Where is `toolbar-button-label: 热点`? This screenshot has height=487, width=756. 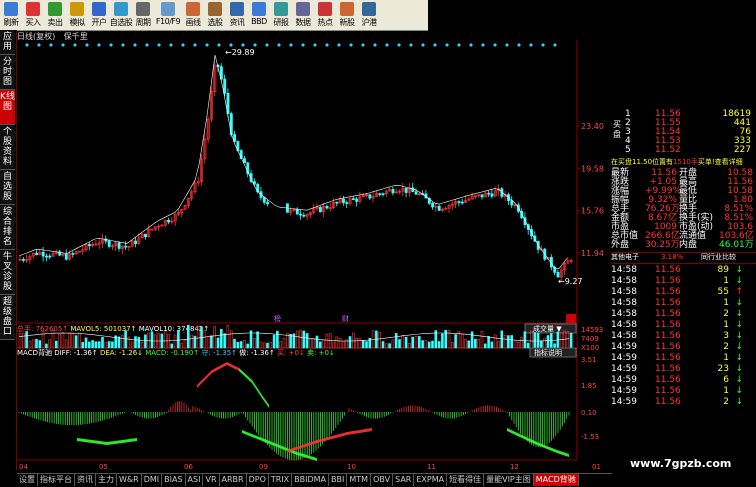
toolbar-button-label: 热点 is located at coordinates (325, 22).